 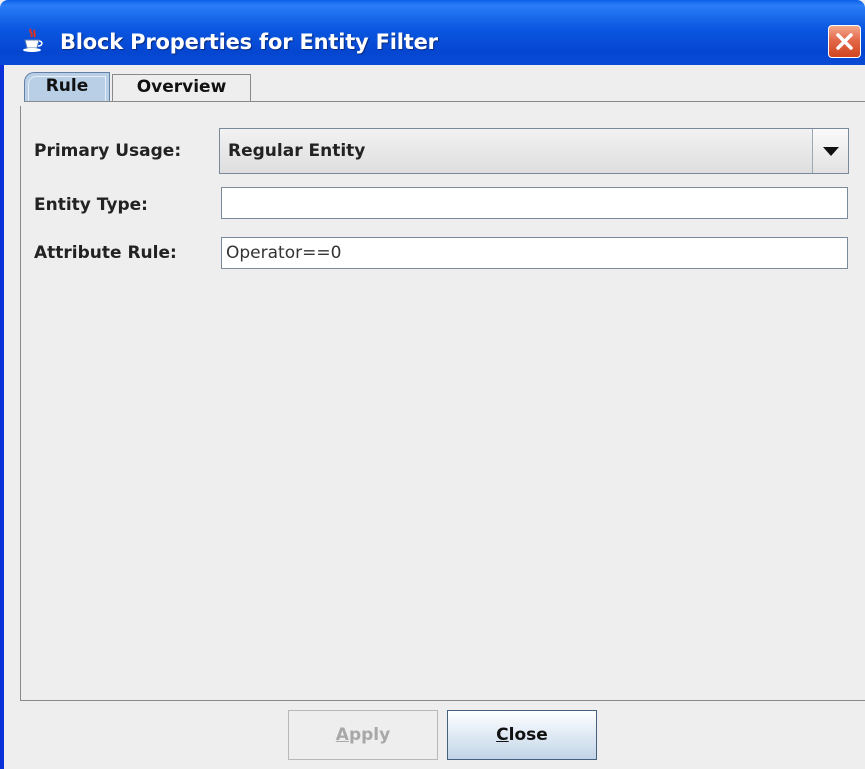 I want to click on tab-overview: Overview, so click(x=181, y=87).